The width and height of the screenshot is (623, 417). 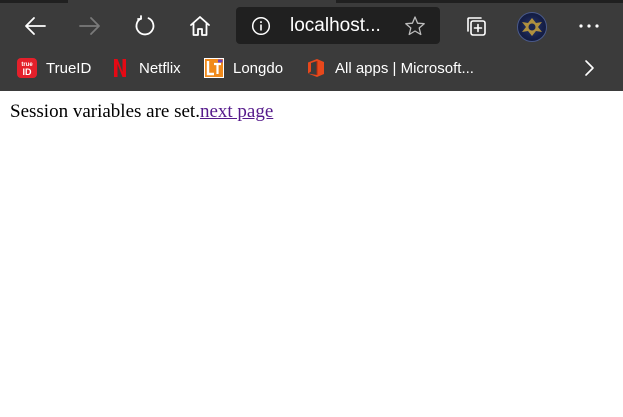 I want to click on back-button, so click(x=35, y=26).